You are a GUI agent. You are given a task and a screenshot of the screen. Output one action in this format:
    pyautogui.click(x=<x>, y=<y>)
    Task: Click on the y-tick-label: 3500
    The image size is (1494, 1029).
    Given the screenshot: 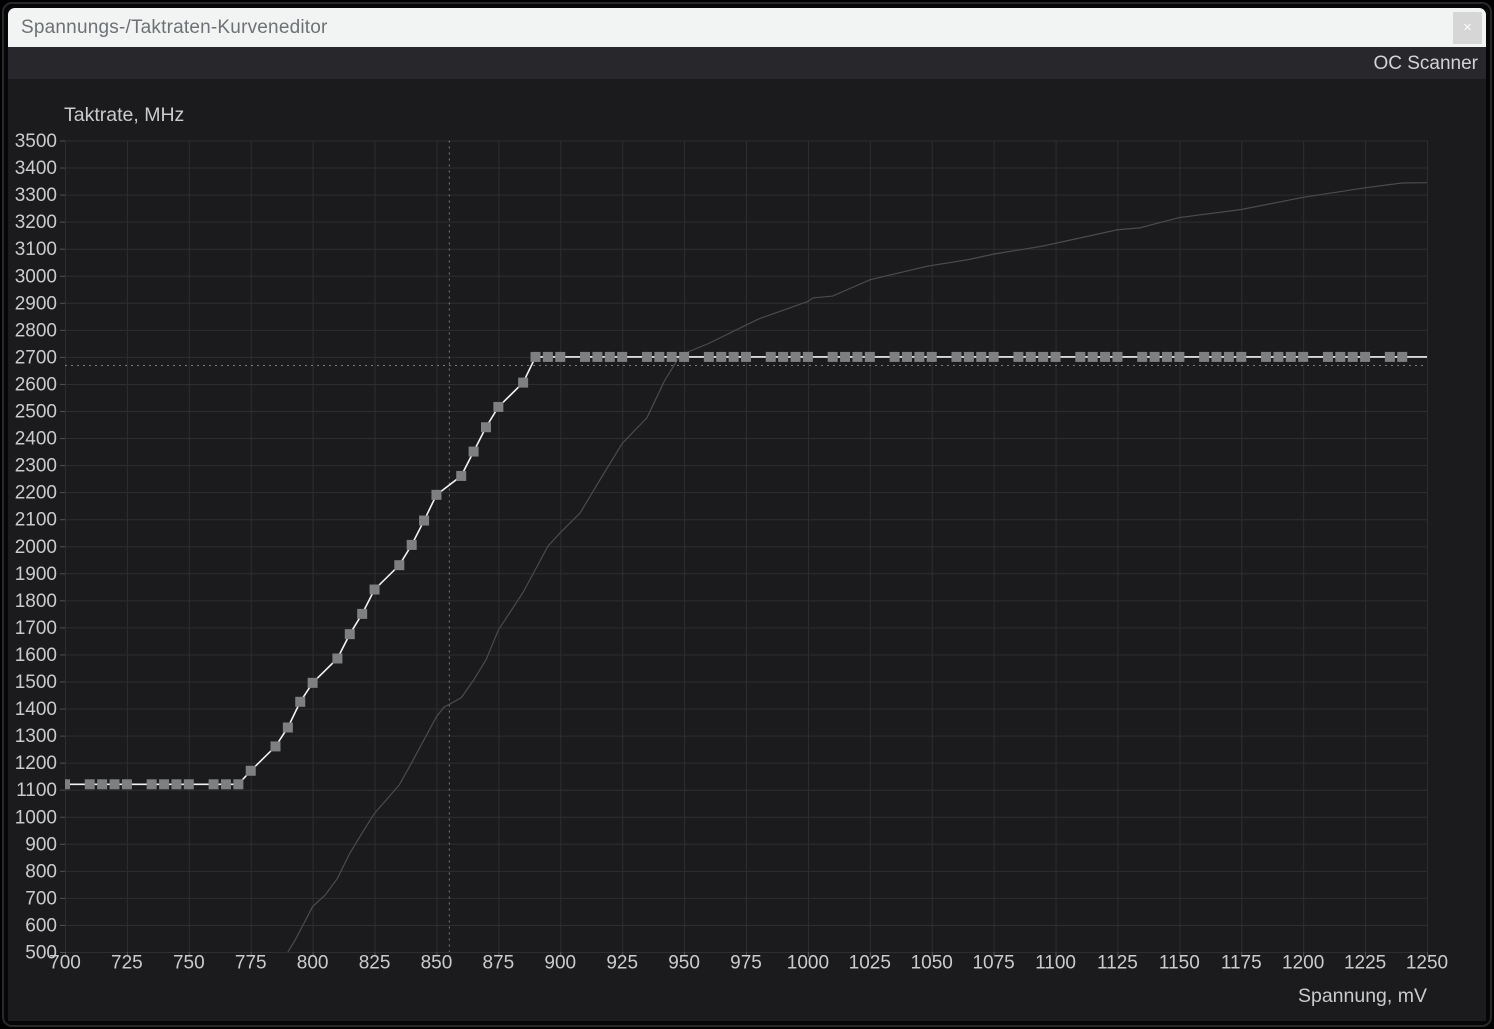 What is the action you would take?
    pyautogui.click(x=36, y=141)
    